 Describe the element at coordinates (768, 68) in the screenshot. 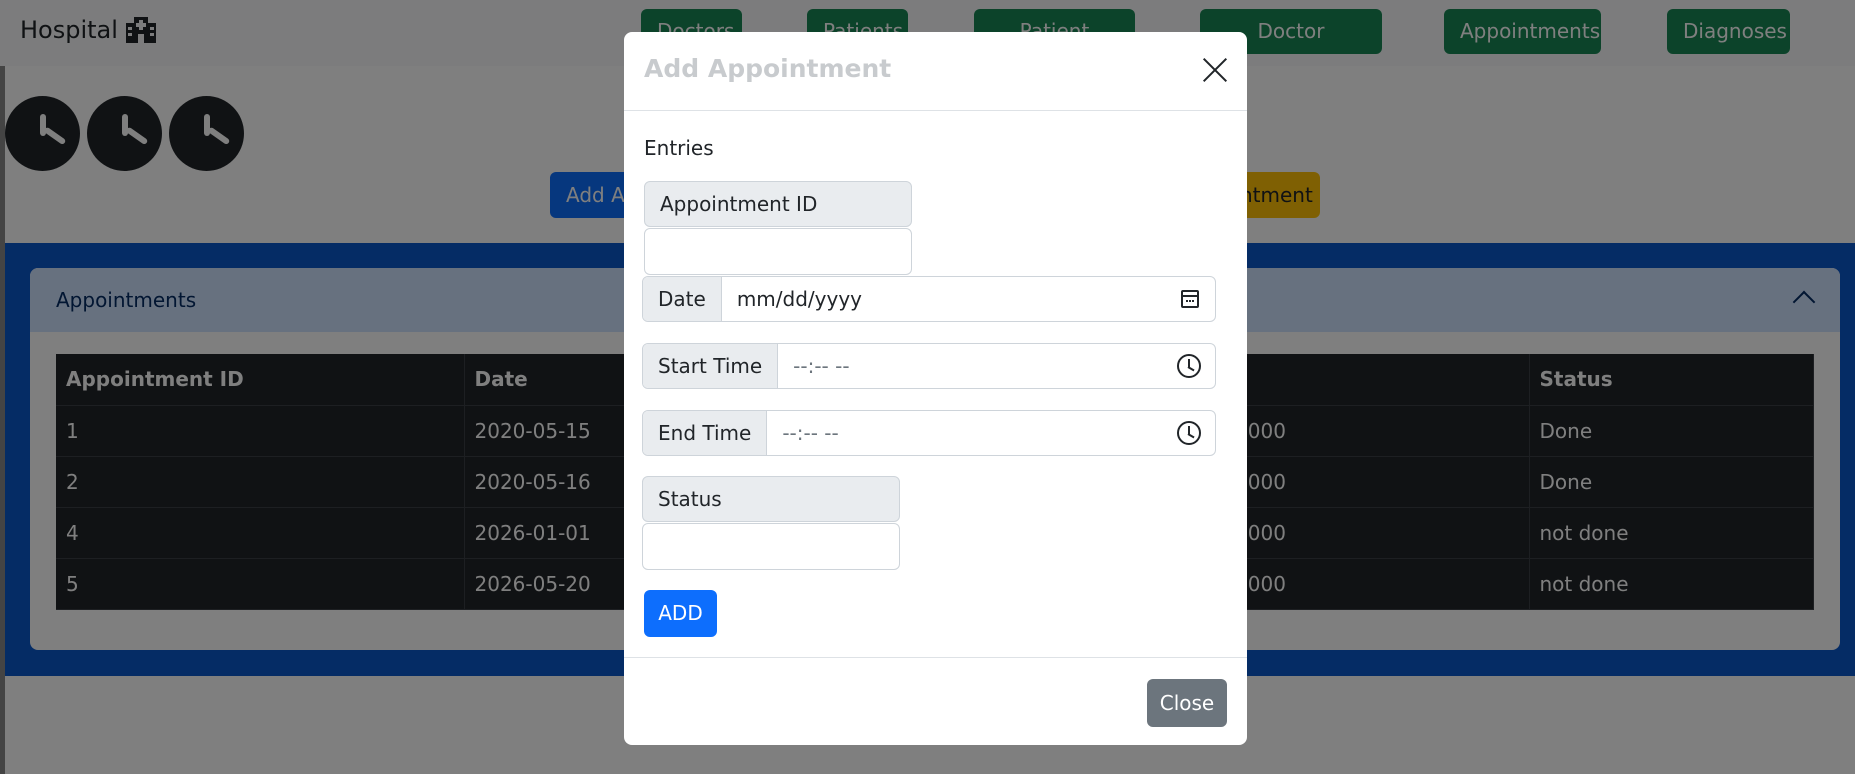

I see `modal-title: Add Appointment` at that location.